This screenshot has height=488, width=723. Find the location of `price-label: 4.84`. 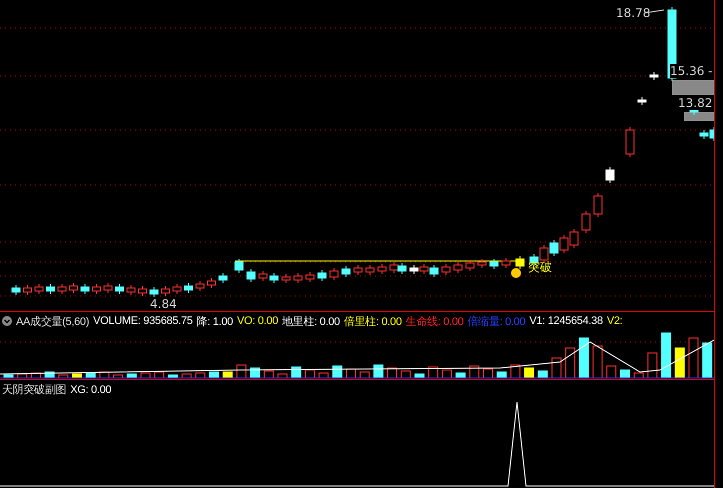

price-label: 4.84 is located at coordinates (163, 304).